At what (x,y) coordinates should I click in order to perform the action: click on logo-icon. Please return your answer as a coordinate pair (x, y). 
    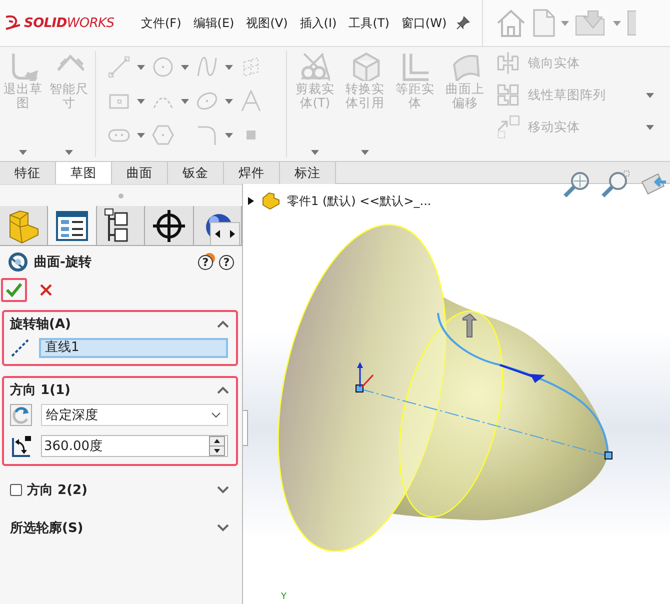
    Looking at the image, I should click on (13, 23).